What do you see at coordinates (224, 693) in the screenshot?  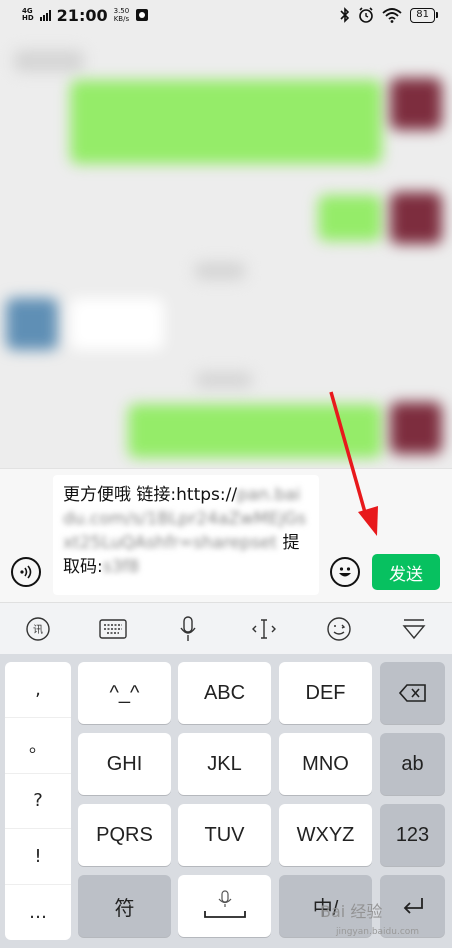 I see `key-abc: ABC` at bounding box center [224, 693].